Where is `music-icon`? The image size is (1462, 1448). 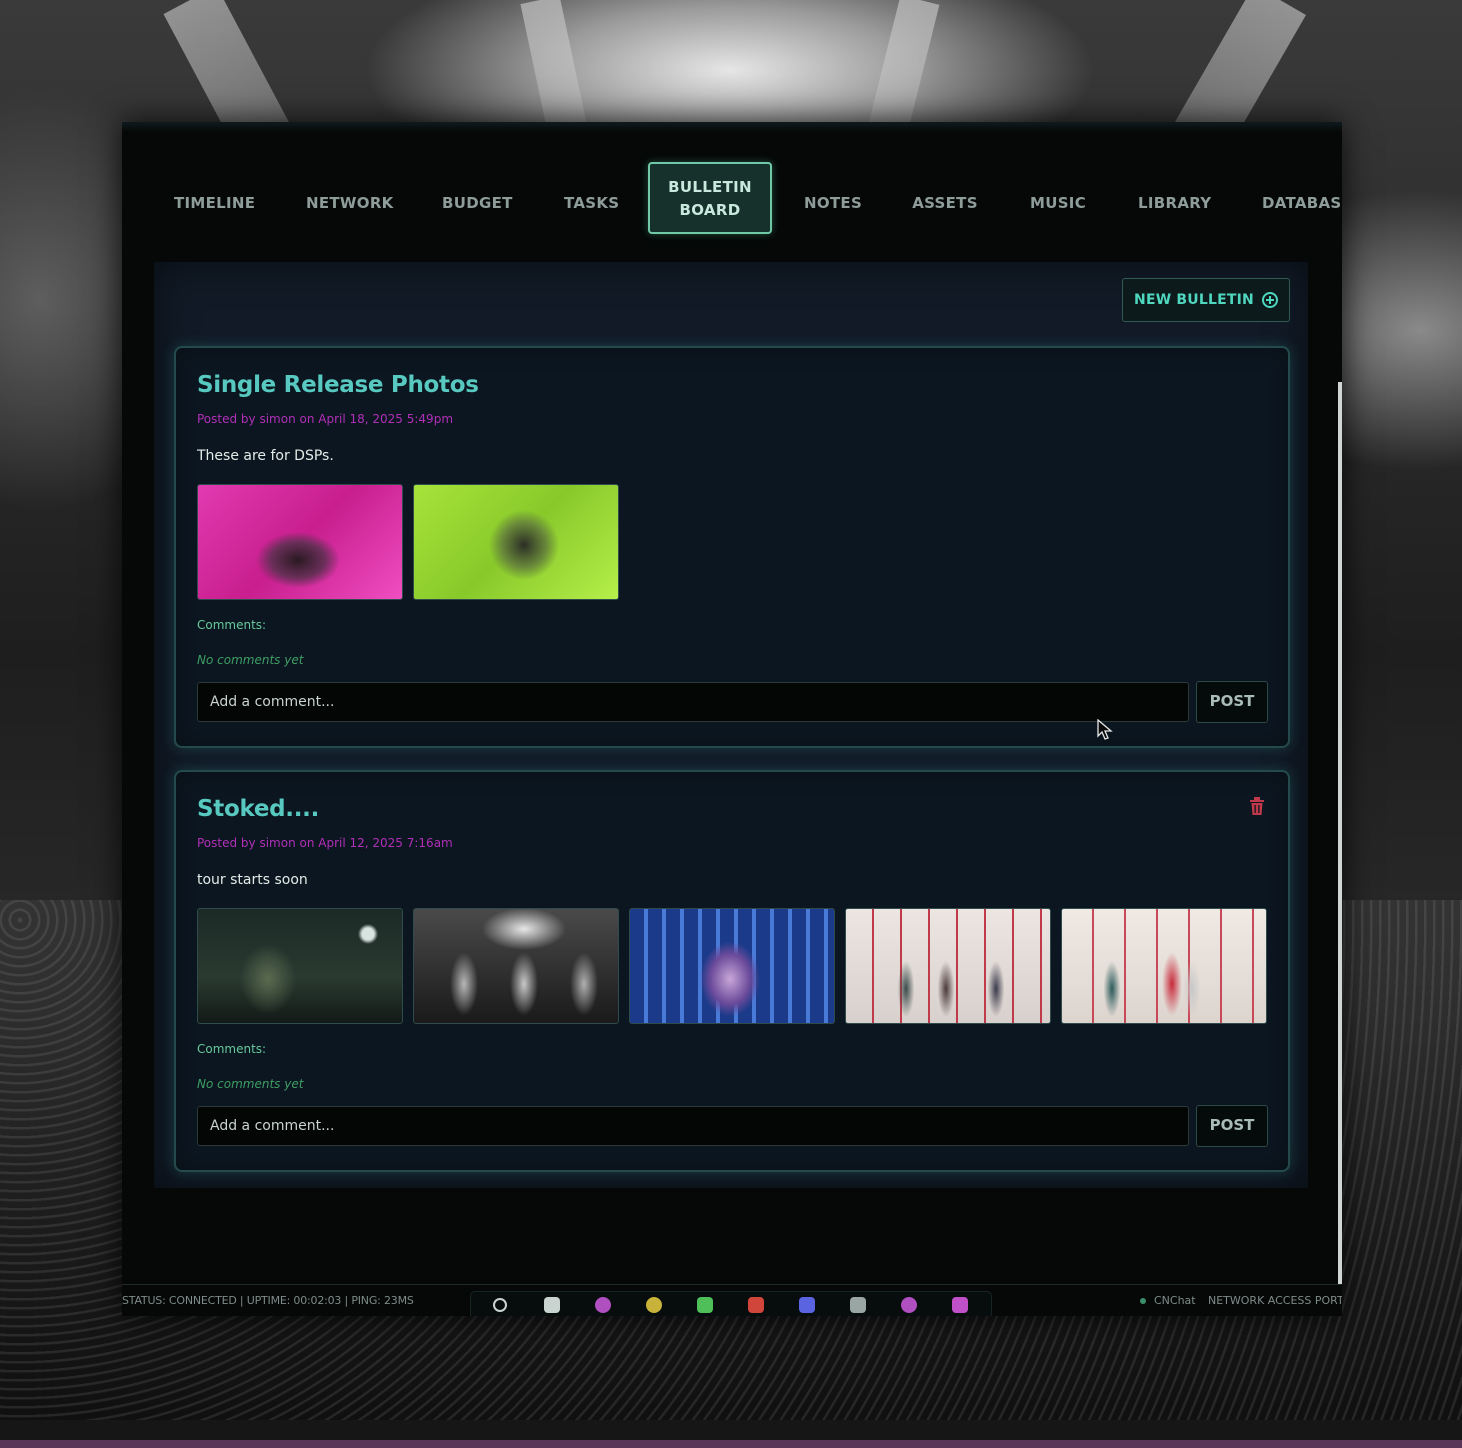 music-icon is located at coordinates (909, 1305).